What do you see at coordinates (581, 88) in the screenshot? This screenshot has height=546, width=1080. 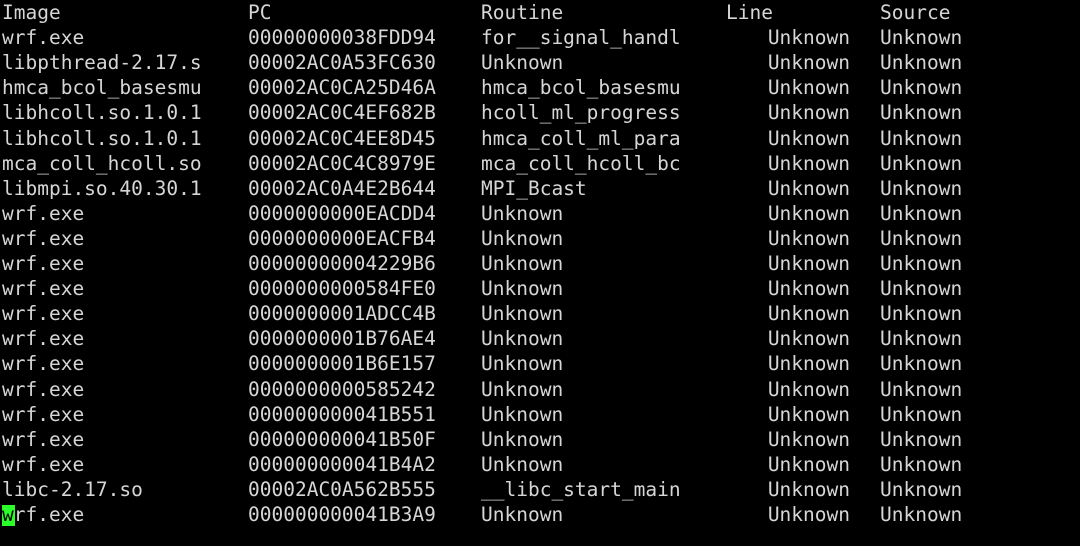 I see `cell-routine: hmca_bcol_basesmu` at bounding box center [581, 88].